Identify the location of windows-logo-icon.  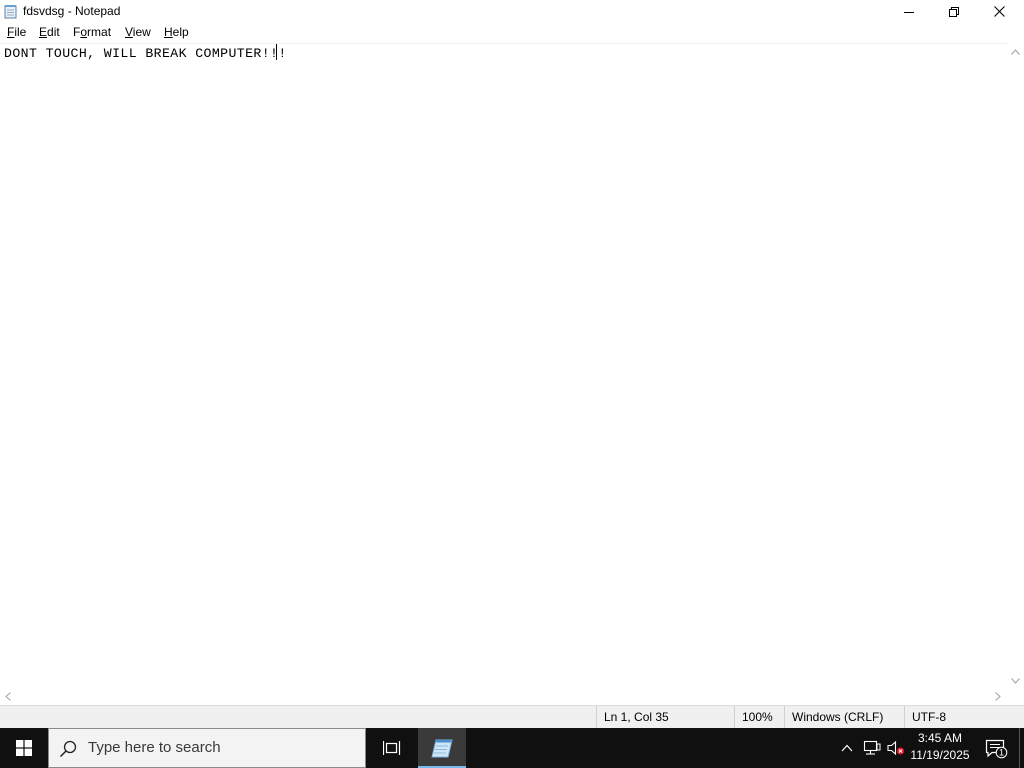
(24, 748).